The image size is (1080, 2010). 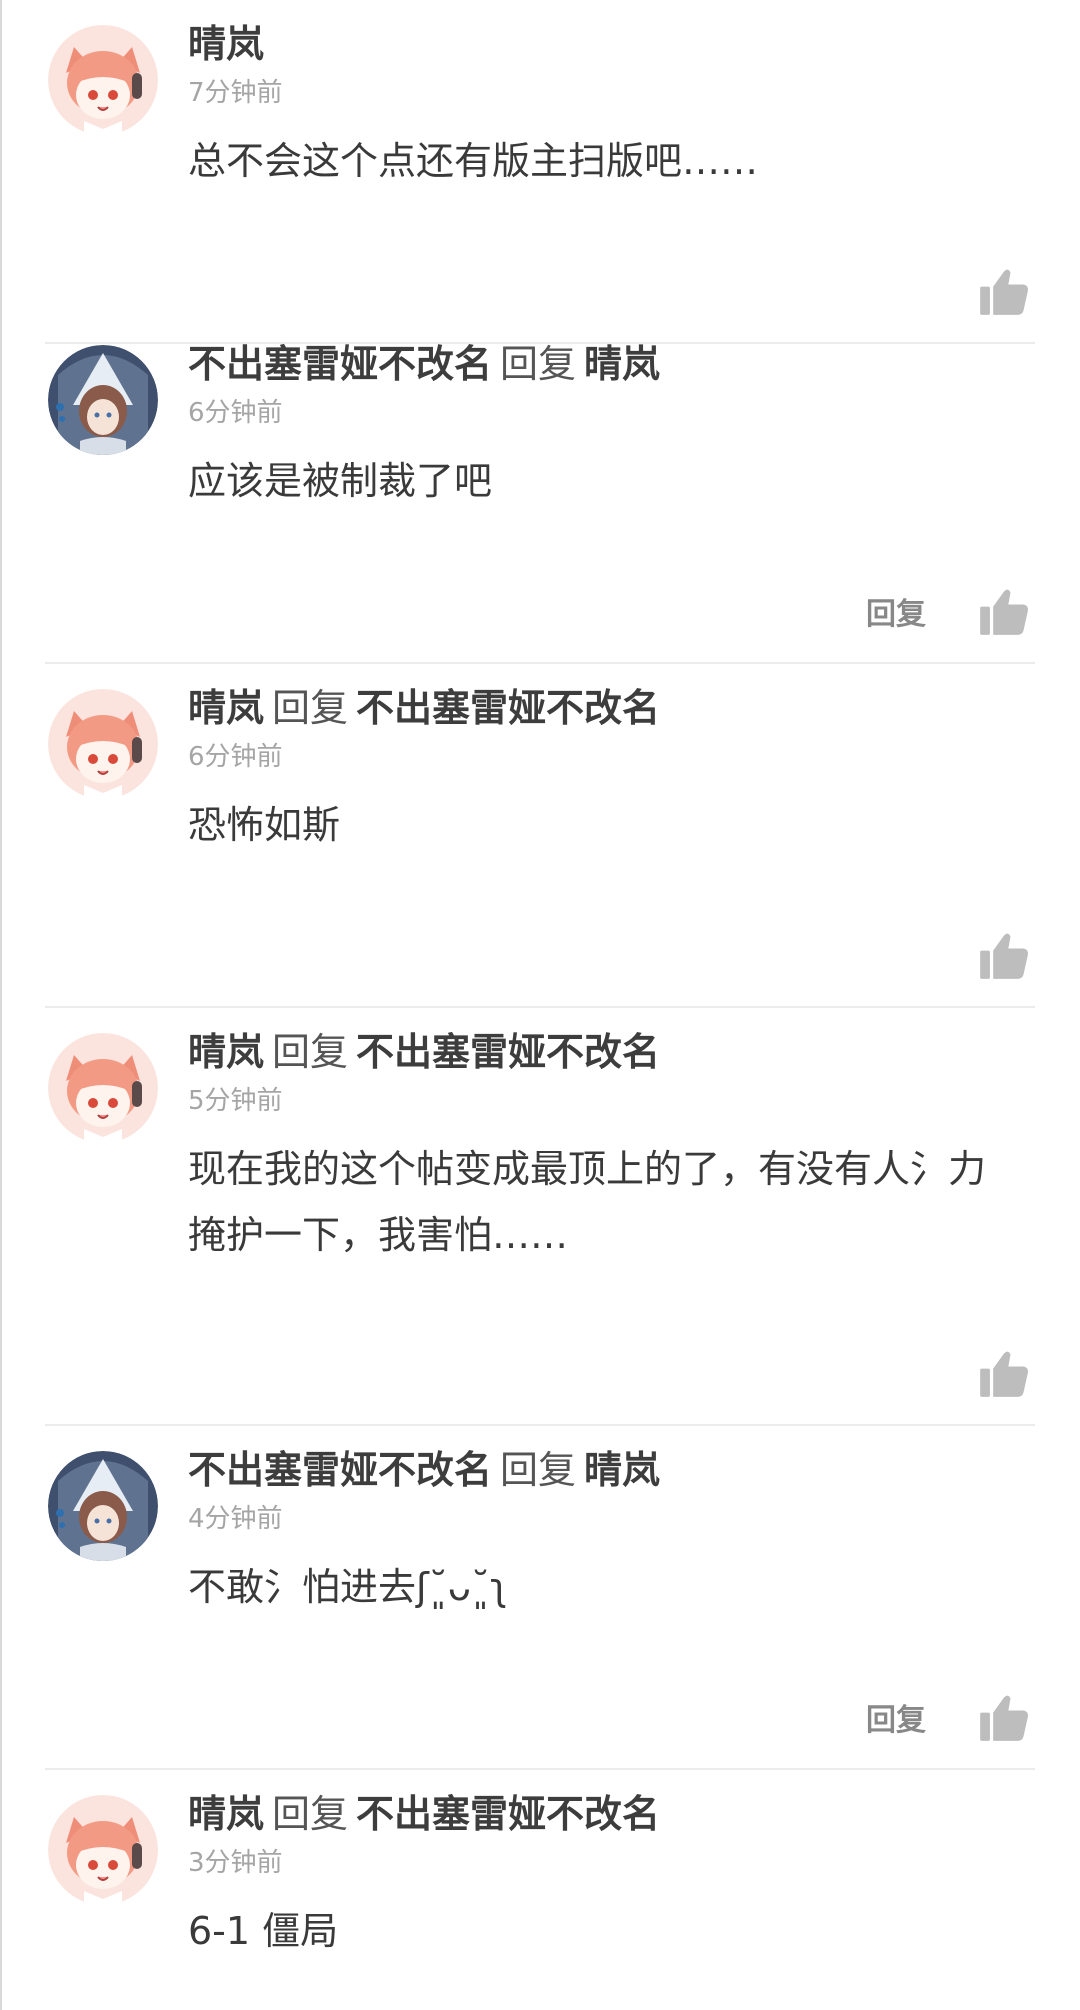 What do you see at coordinates (540, 1890) in the screenshot?
I see `comment-item: 晴岚 回复 不出塞雷娅不改名 3分钟前 6-1 僵局` at bounding box center [540, 1890].